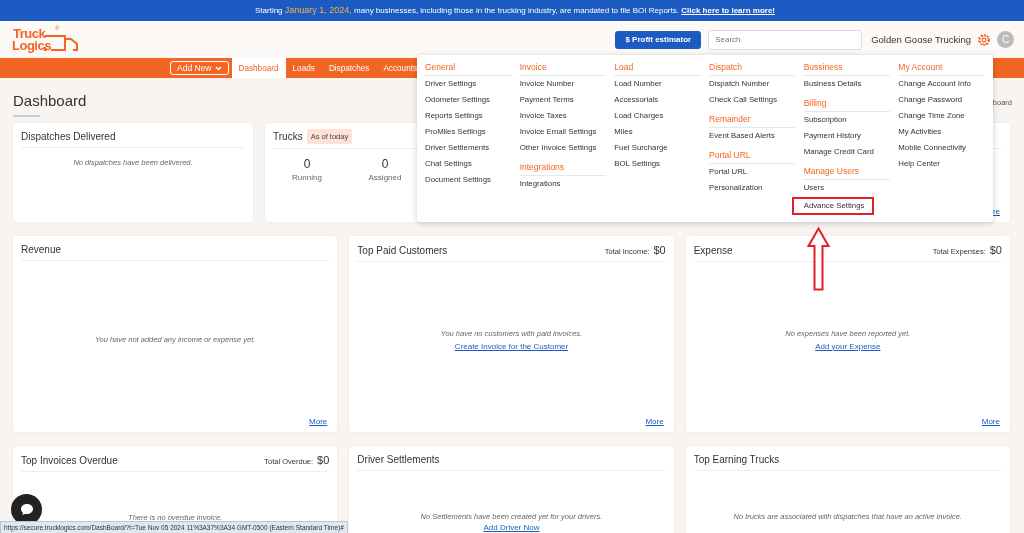 The width and height of the screenshot is (1024, 533). Describe the element at coordinates (68, 137) in the screenshot. I see `card-title: Dispatches Delivered` at that location.